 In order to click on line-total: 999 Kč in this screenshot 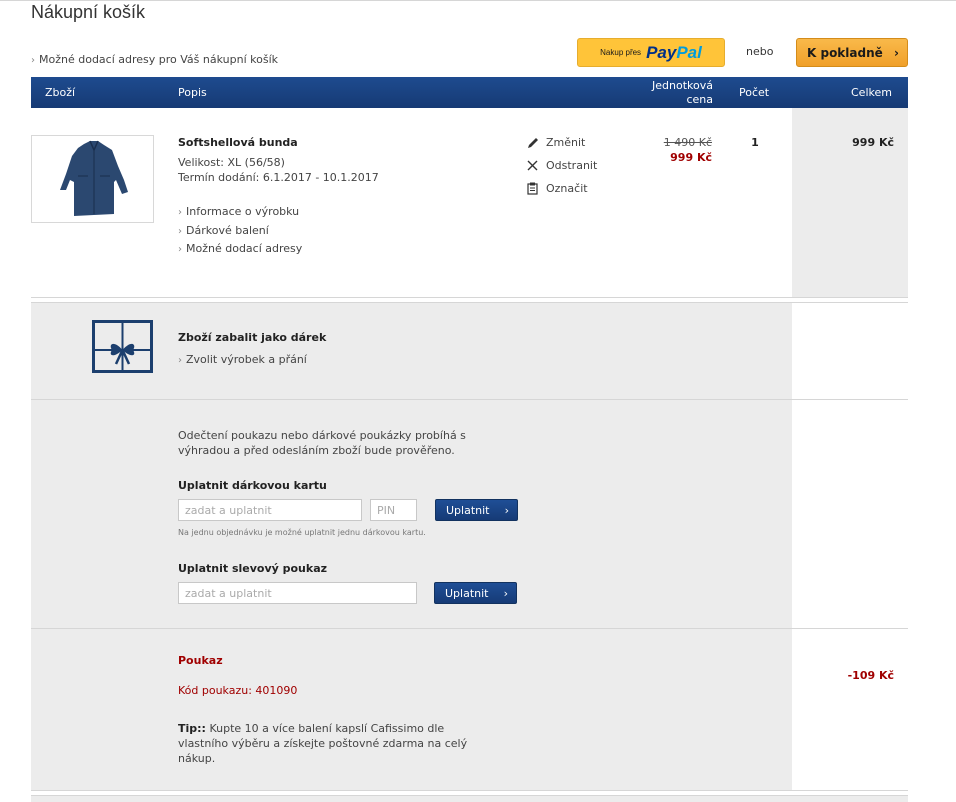, I will do `click(873, 142)`.